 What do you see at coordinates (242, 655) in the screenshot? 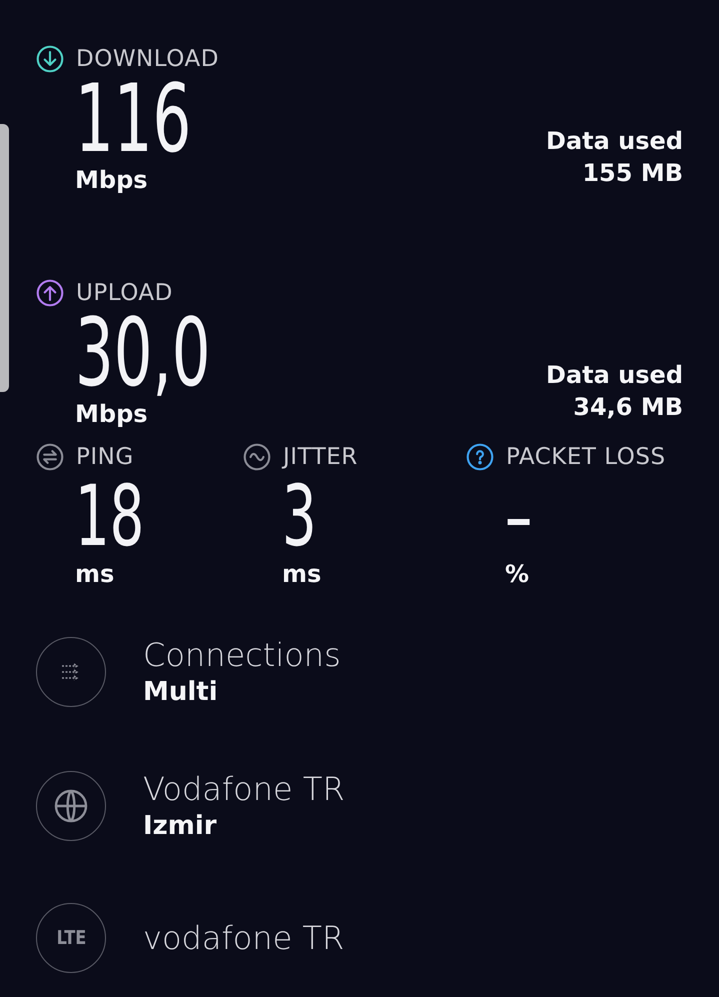
I see `detail-title: Connections` at bounding box center [242, 655].